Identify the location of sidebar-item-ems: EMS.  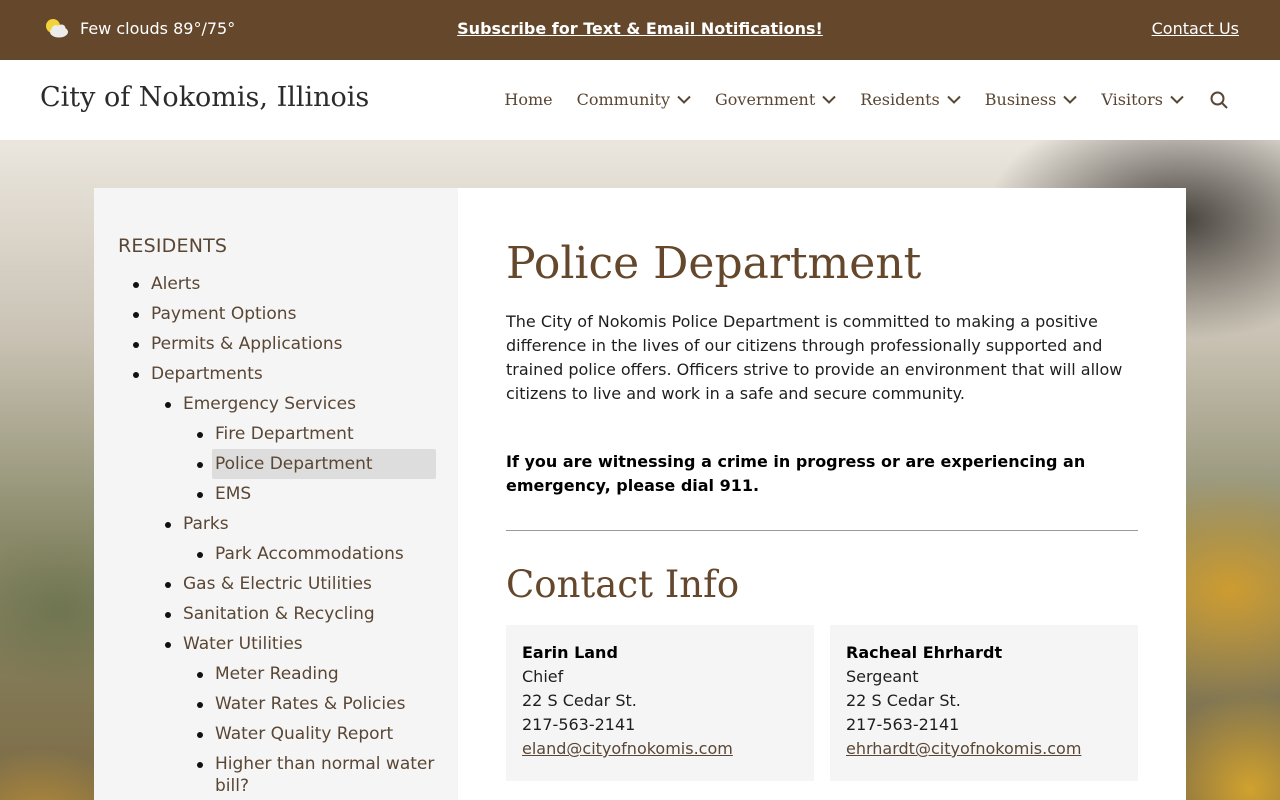
(277, 494).